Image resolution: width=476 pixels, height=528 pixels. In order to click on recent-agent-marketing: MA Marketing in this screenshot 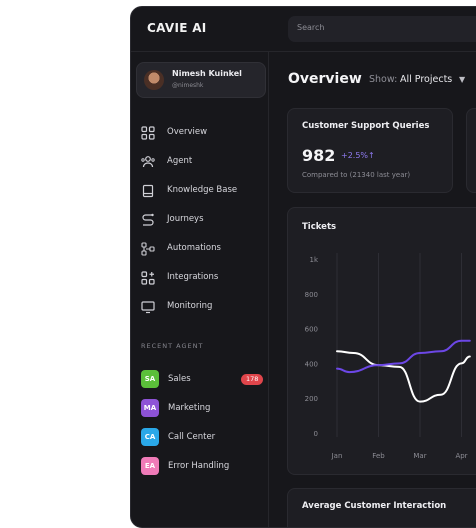, I will do `click(203, 409)`.